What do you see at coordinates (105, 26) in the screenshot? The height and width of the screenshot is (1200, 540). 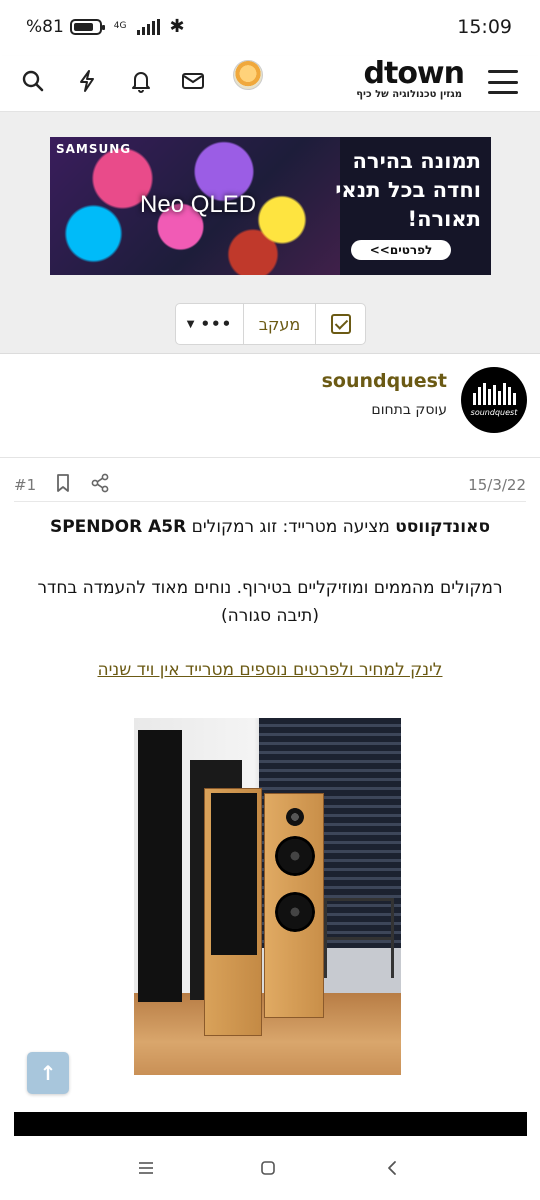 I see `status-indicators: %81 4G ✱` at bounding box center [105, 26].